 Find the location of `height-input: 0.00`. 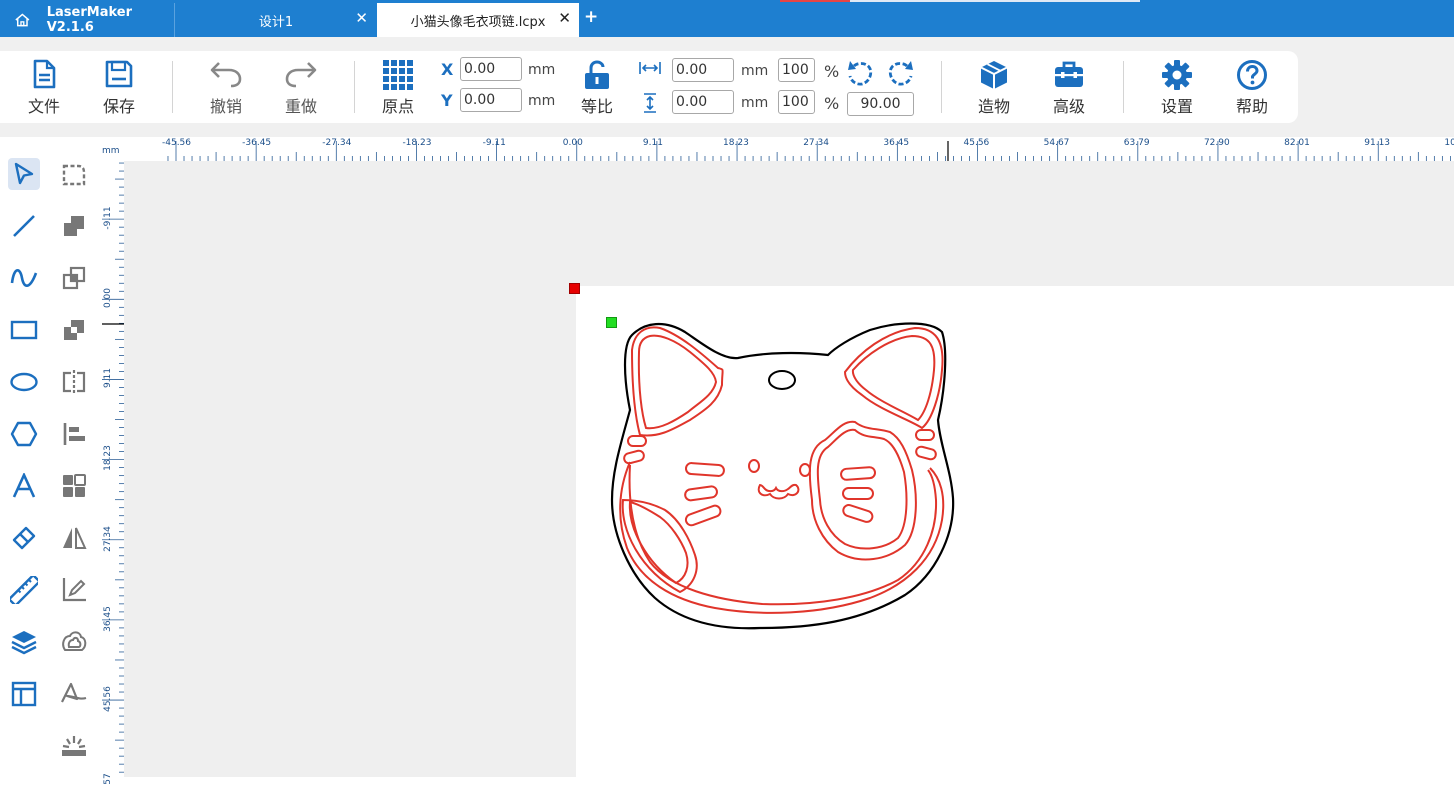

height-input: 0.00 is located at coordinates (703, 102).